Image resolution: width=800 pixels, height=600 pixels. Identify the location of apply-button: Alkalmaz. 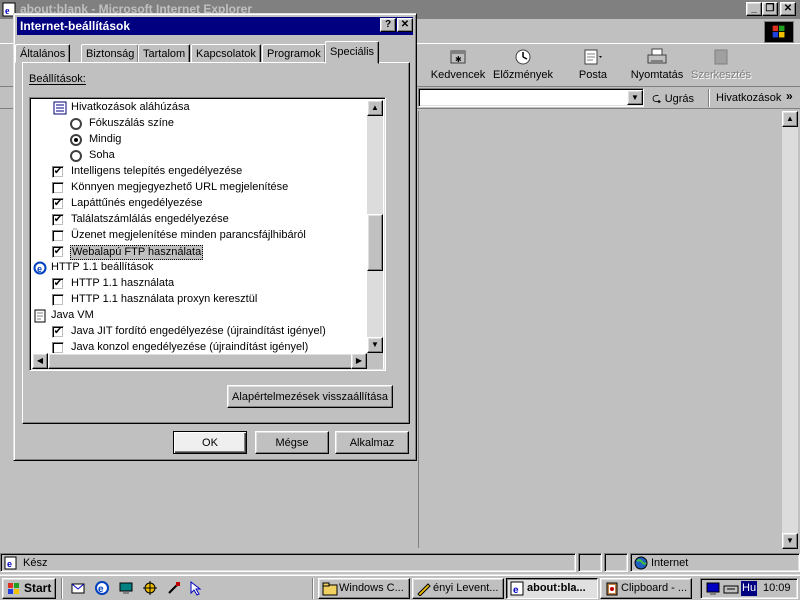
(372, 442).